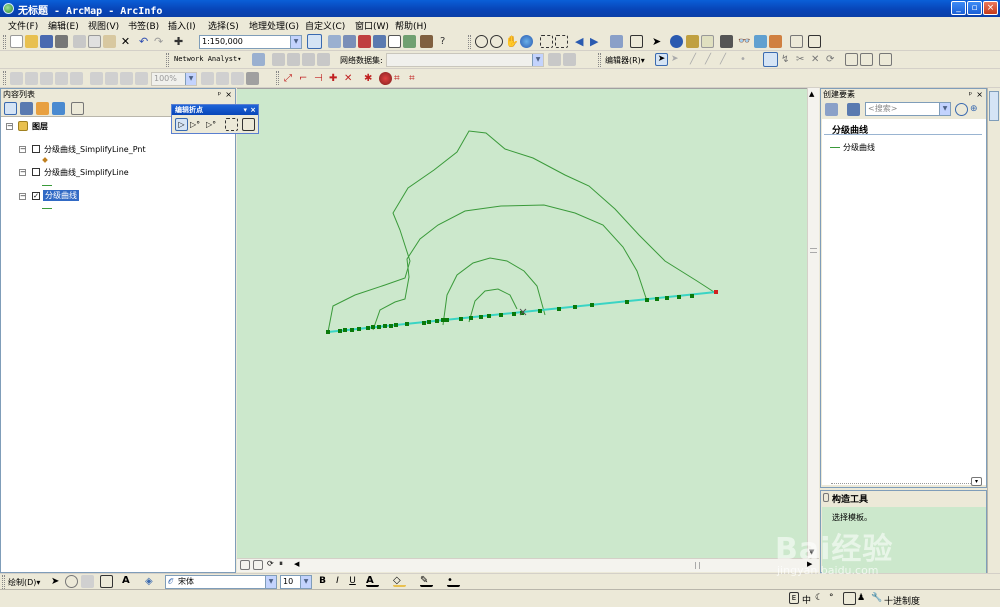 Image resolution: width=1000 pixels, height=607 pixels. What do you see at coordinates (814, 41) in the screenshot?
I see `create-viewer-icon` at bounding box center [814, 41].